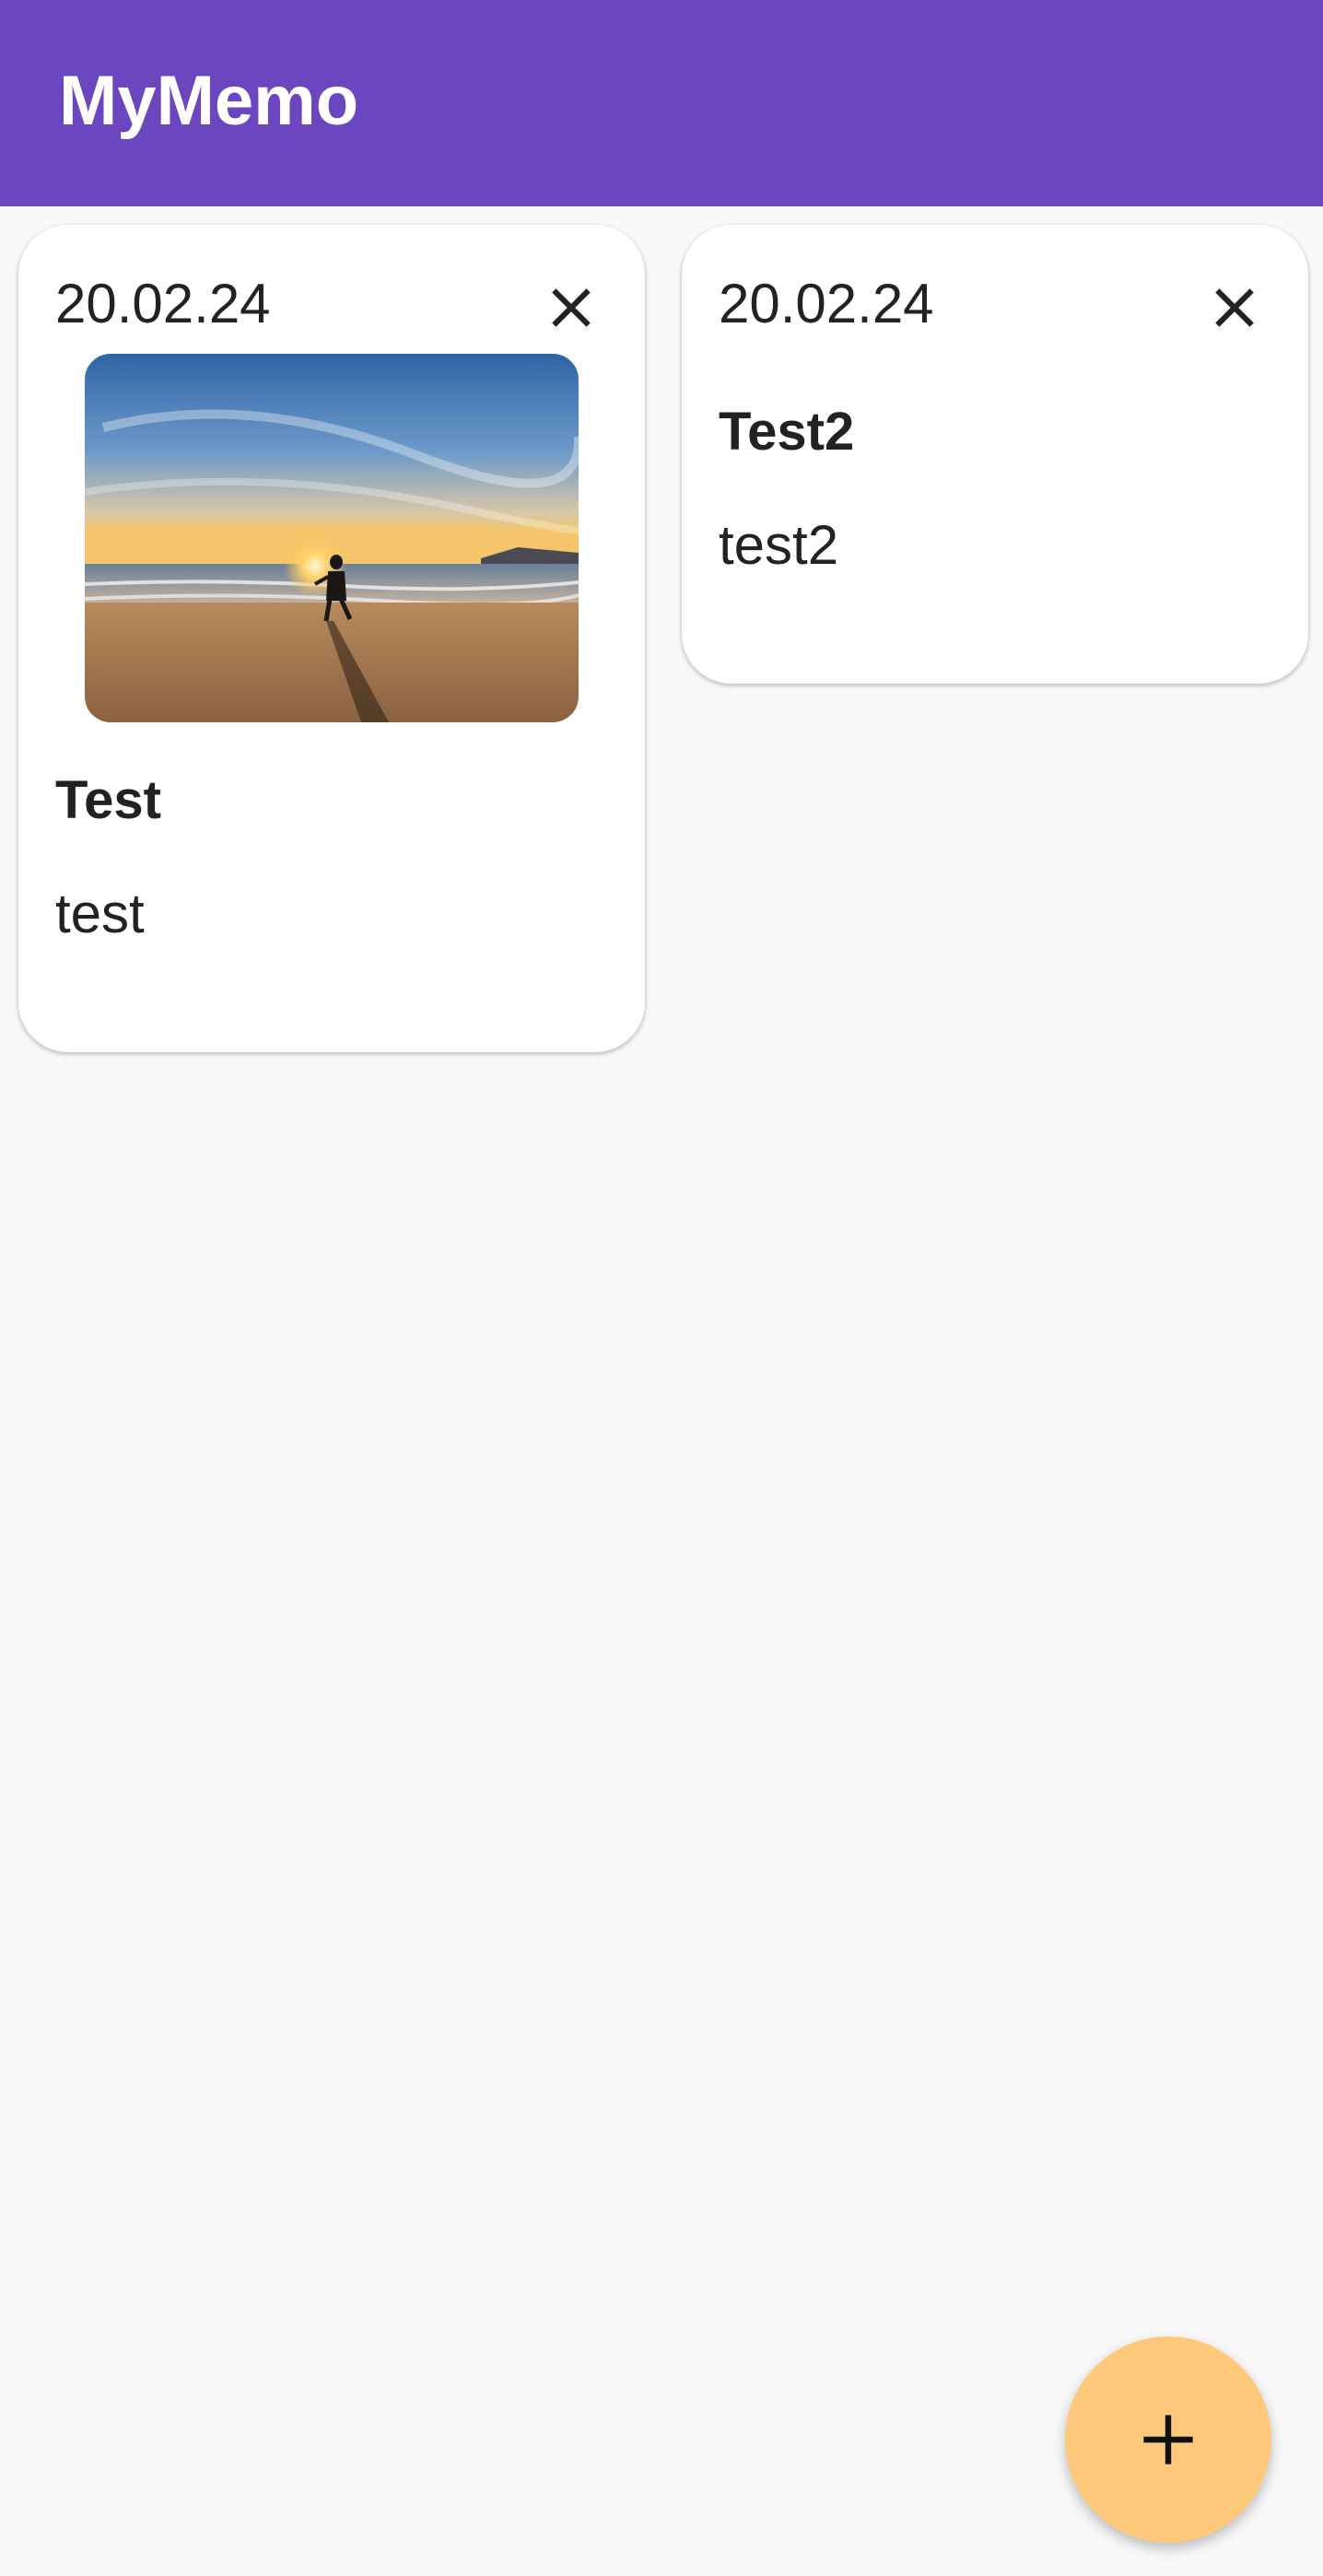  I want to click on app-title: MyMemo, so click(209, 101).